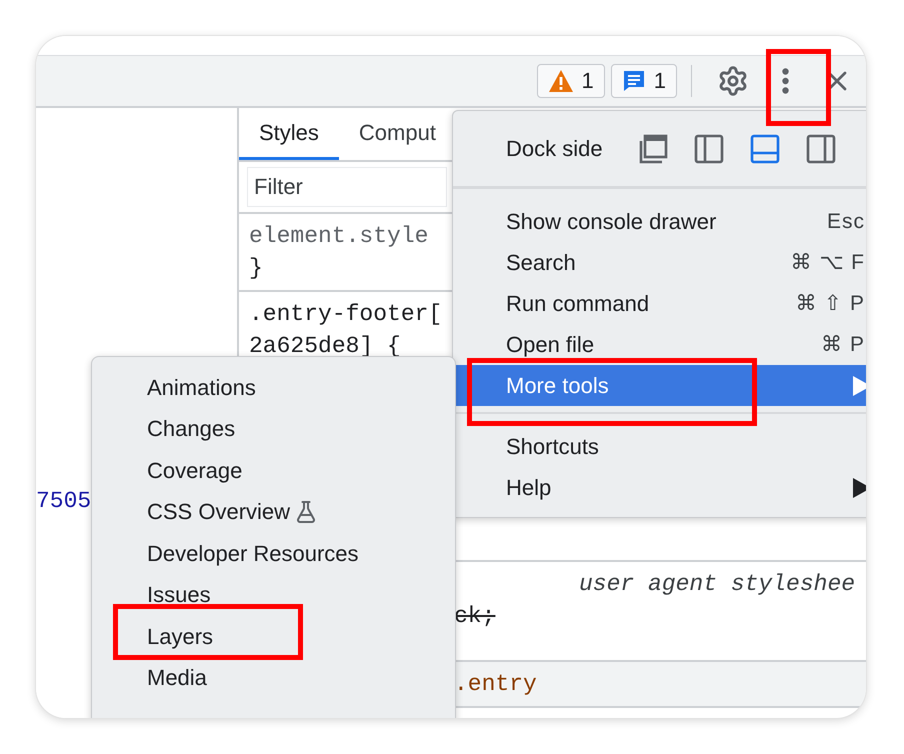 The height and width of the screenshot is (754, 904). Describe the element at coordinates (475, 616) in the screenshot. I see `css-line: ck;` at that location.